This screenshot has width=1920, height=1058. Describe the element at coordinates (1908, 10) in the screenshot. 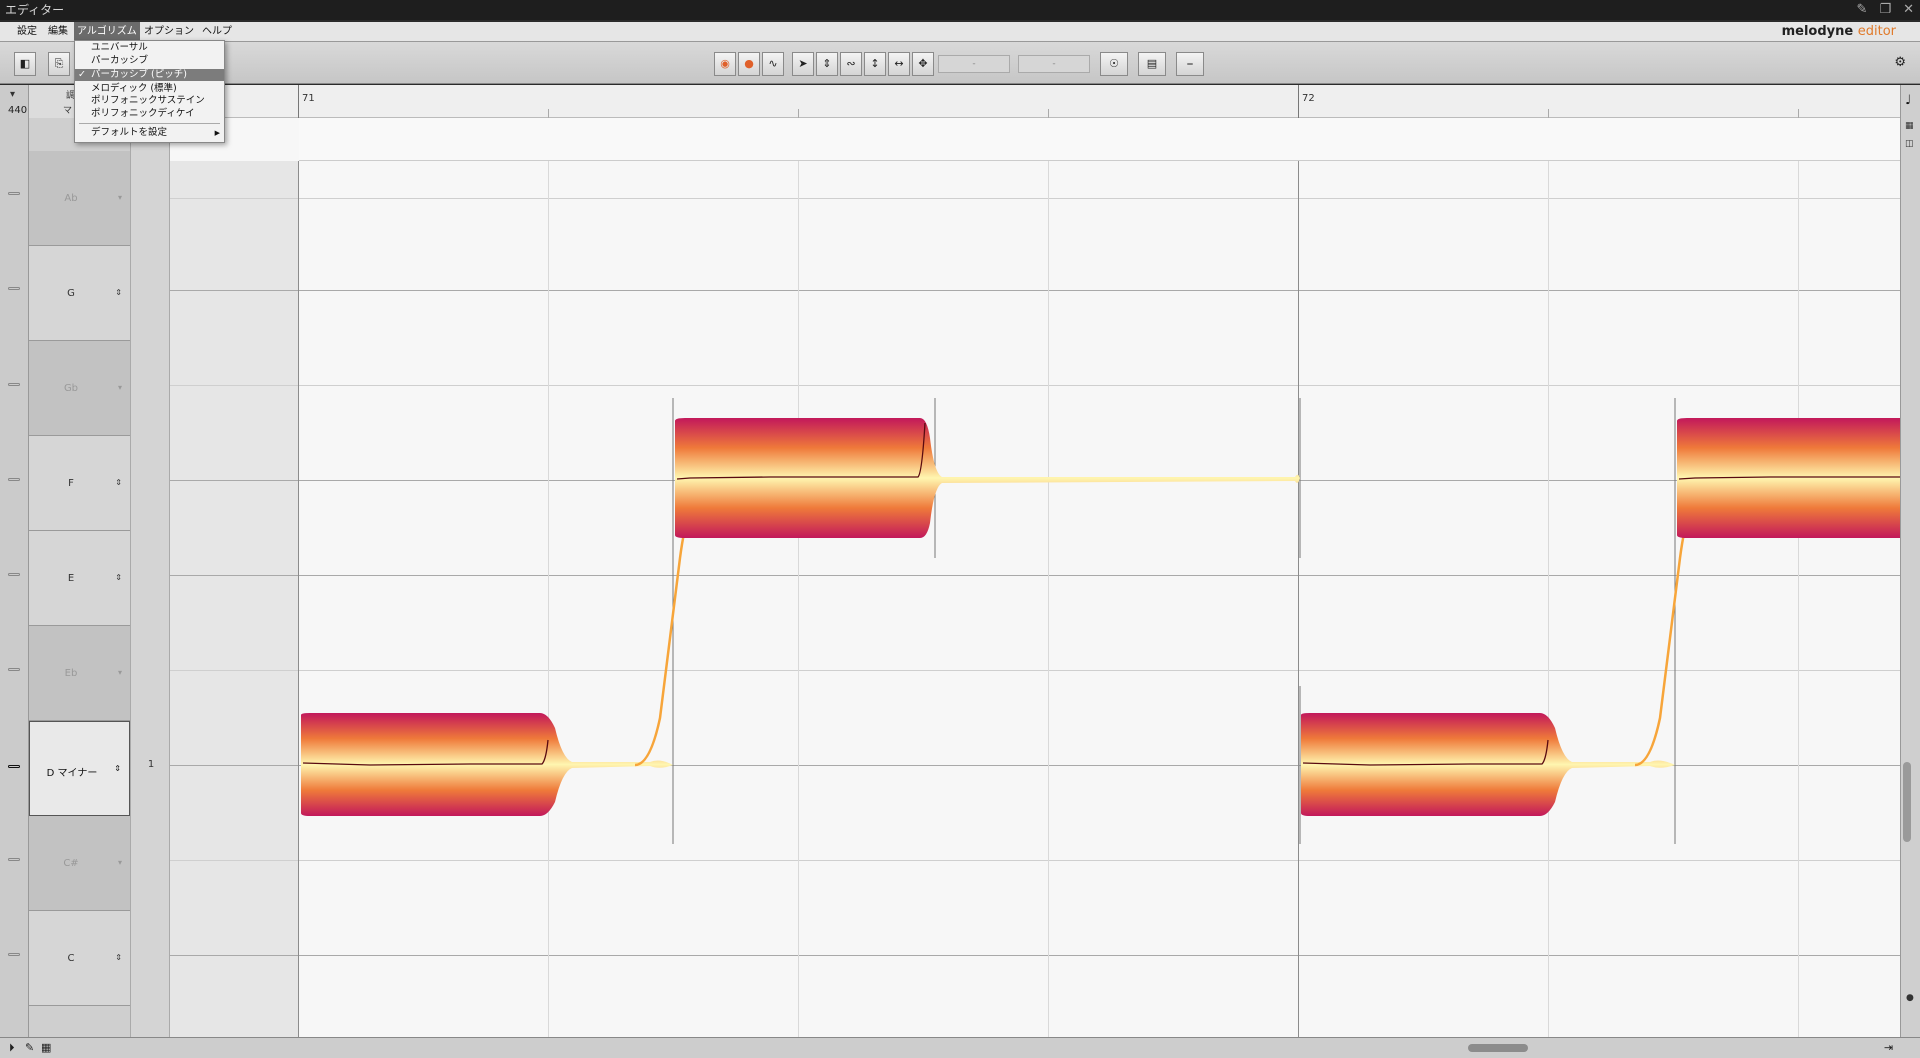

I see `close-icon: ✕` at that location.